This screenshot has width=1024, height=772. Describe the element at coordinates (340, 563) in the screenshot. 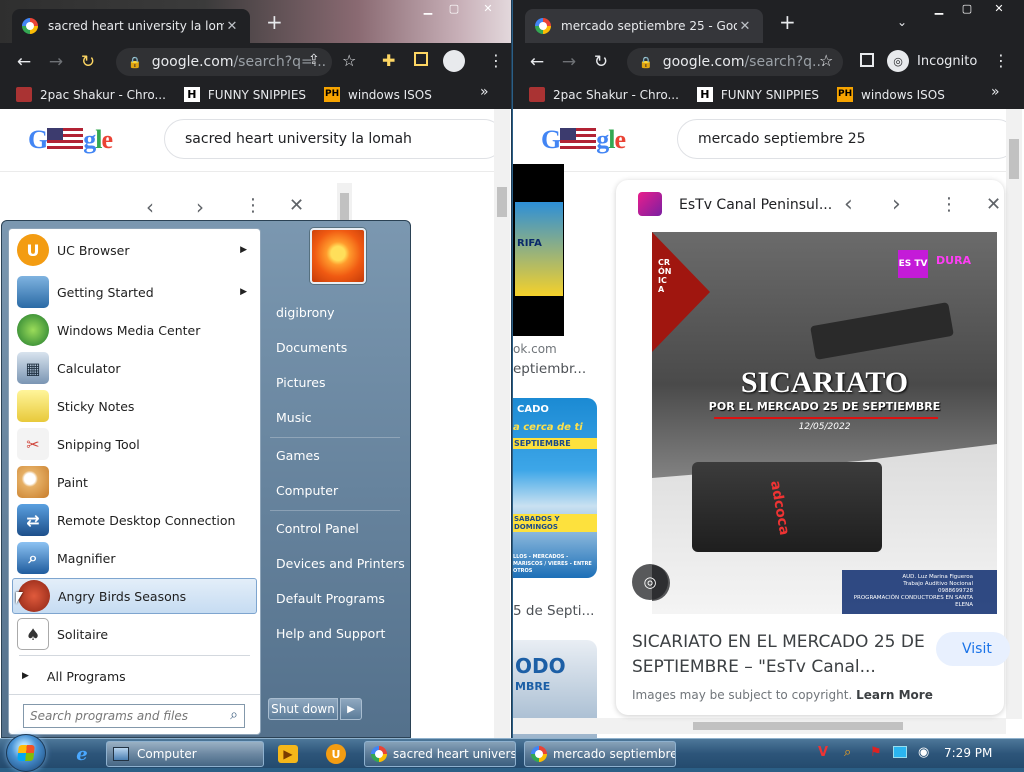

I see `link-devices-printers: Devices and Printers` at that location.